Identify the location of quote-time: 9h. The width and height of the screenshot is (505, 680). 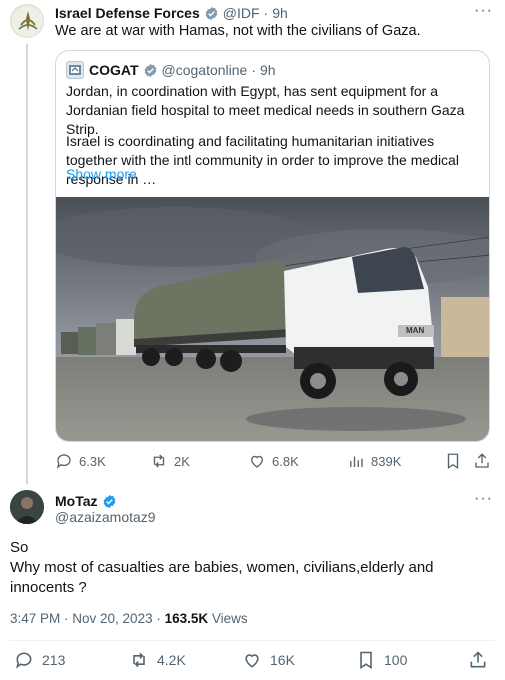
(268, 70).